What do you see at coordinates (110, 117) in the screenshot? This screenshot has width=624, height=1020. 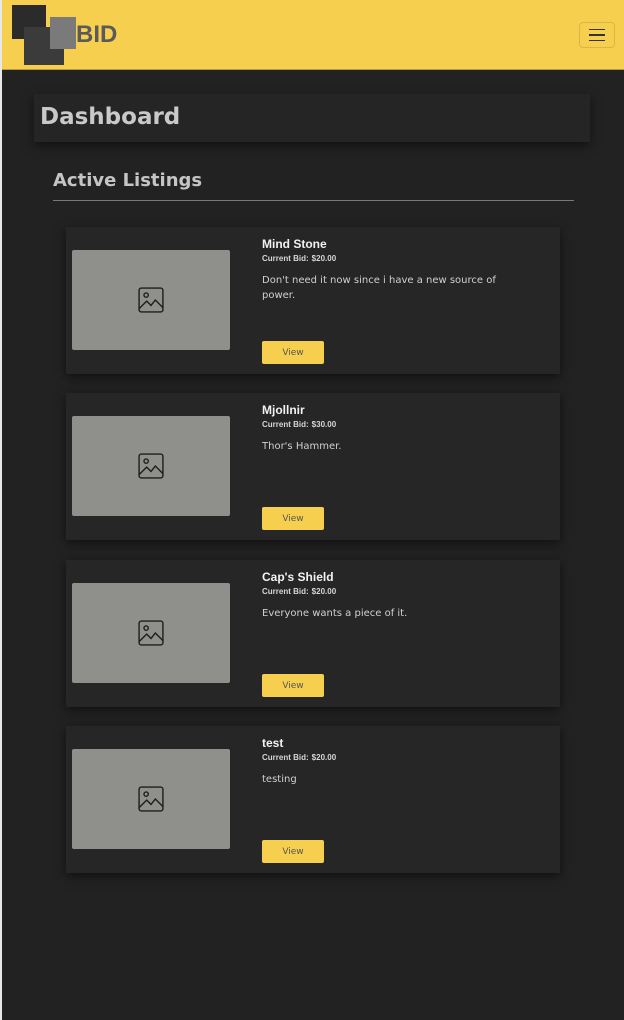 I see `page-title: Dashboard` at bounding box center [110, 117].